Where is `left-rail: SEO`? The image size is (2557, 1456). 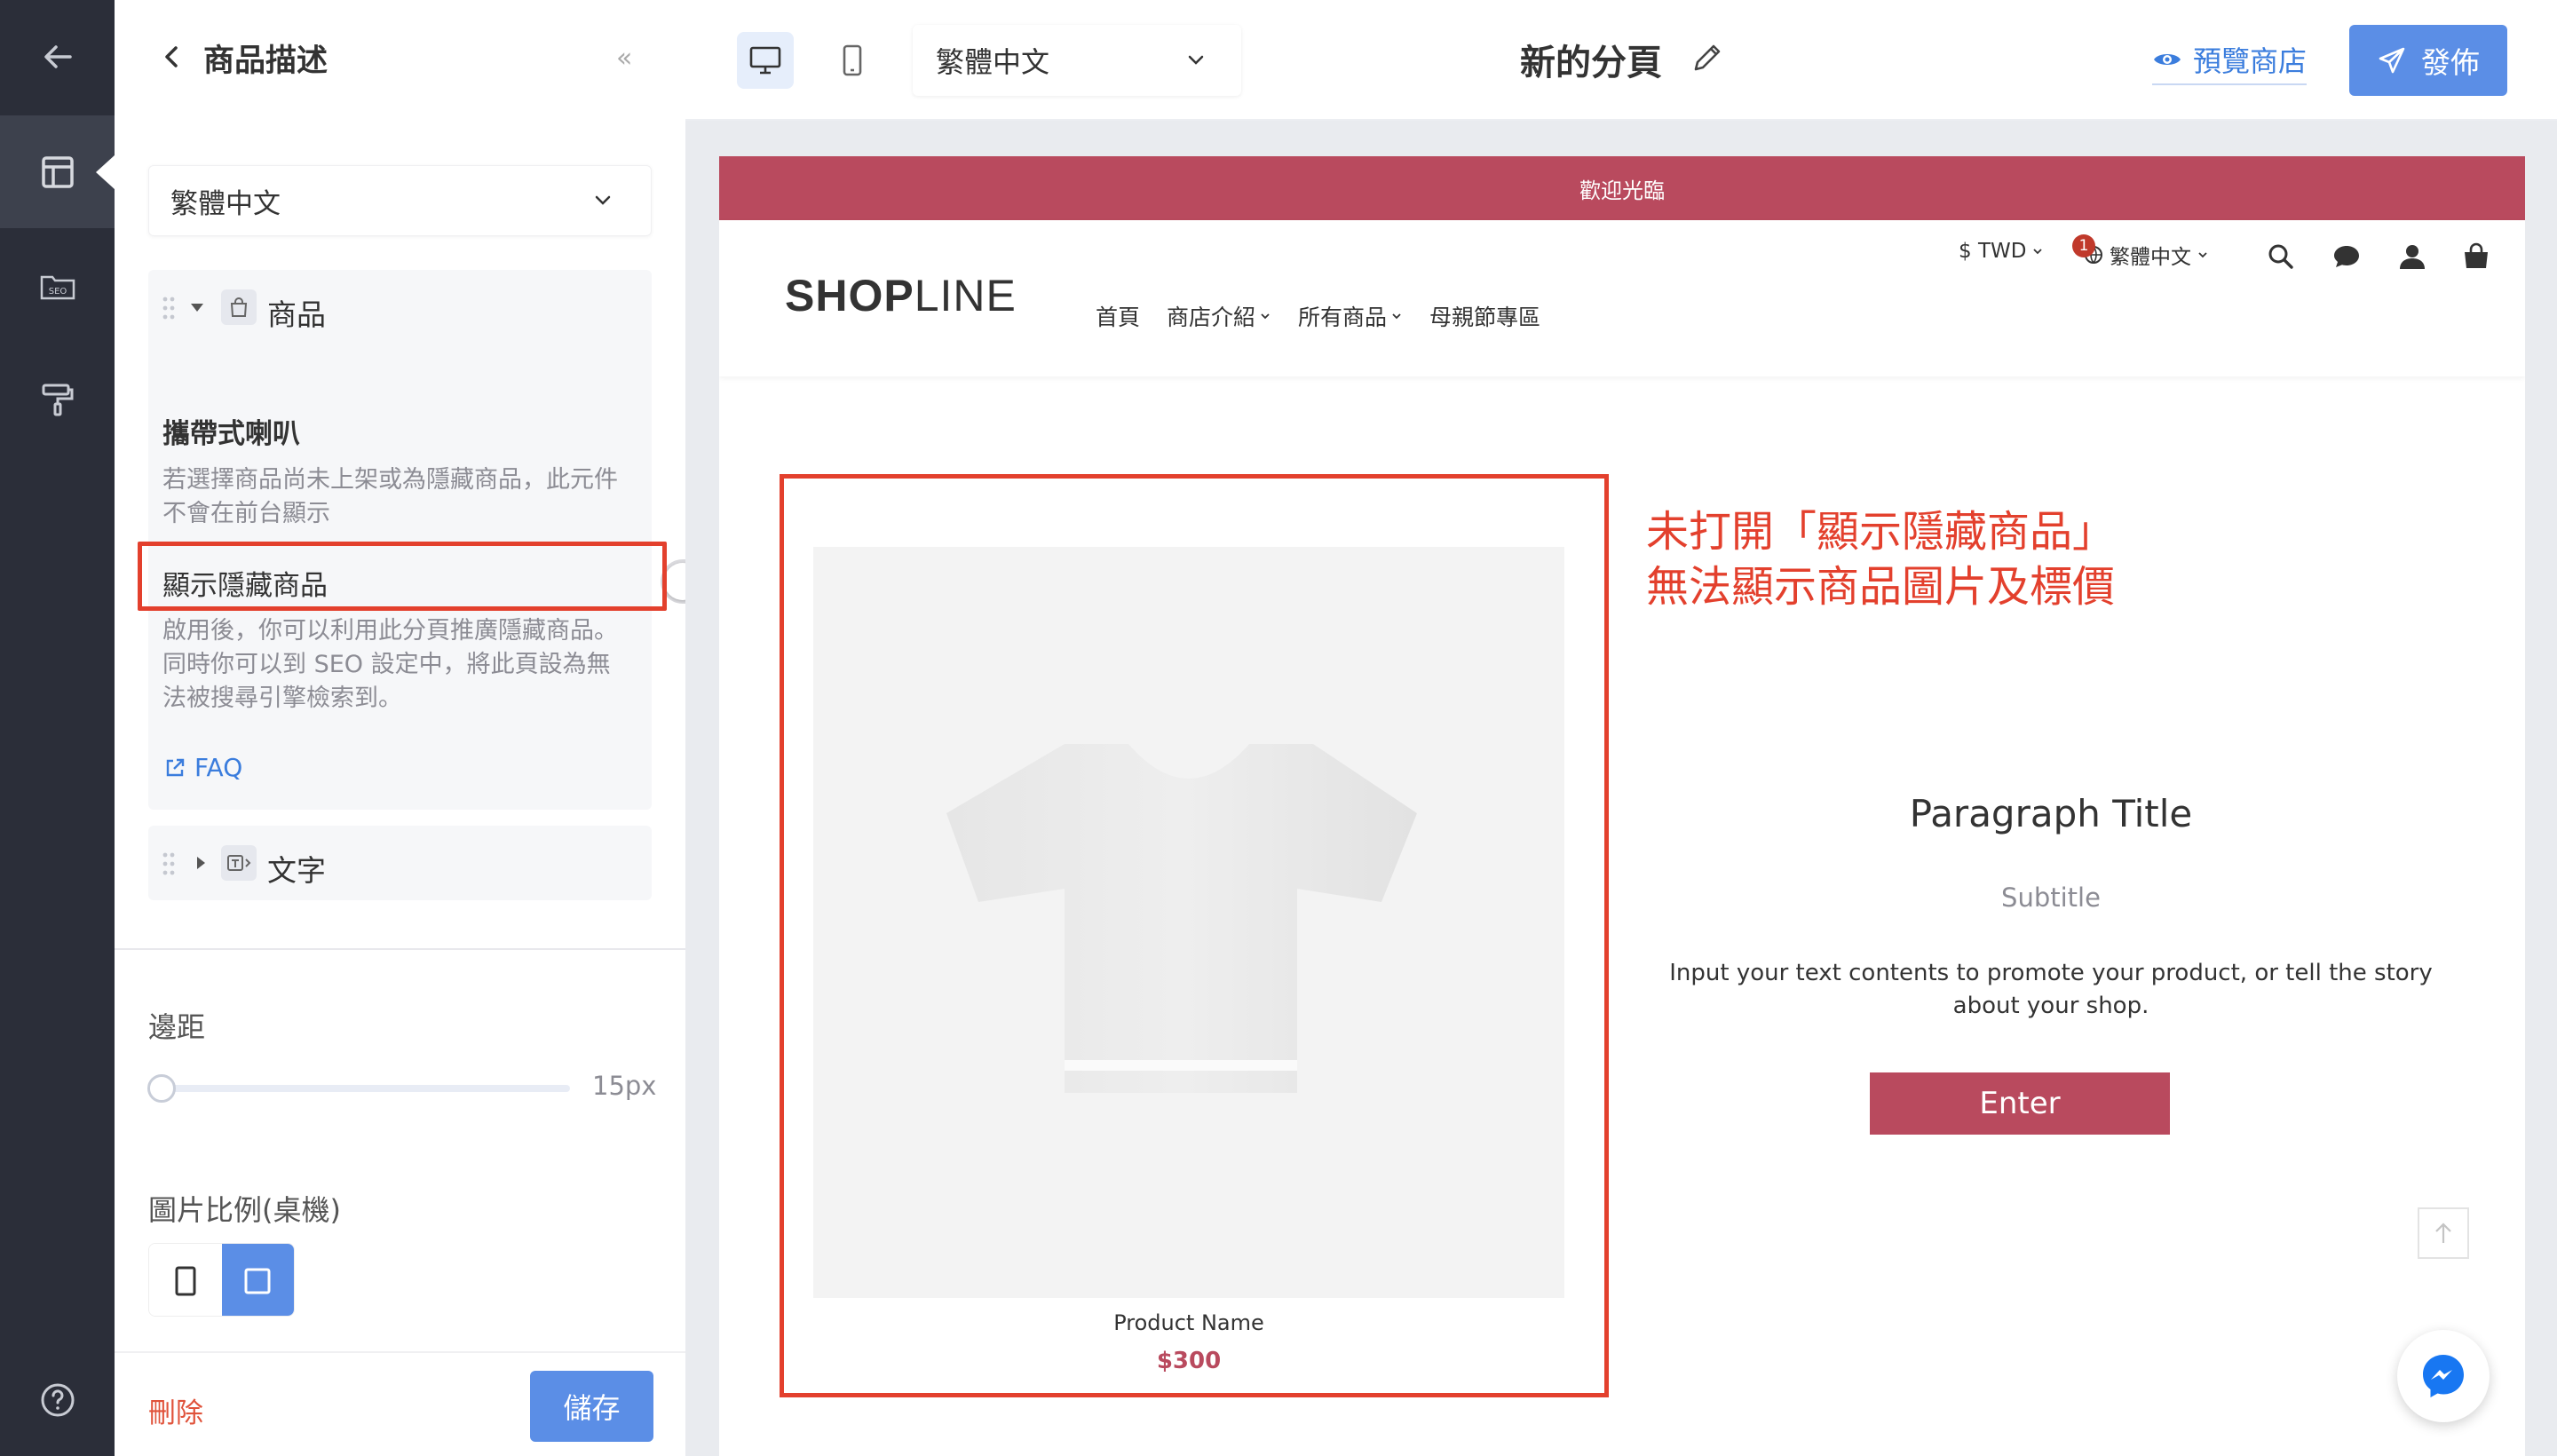 left-rail: SEO is located at coordinates (57, 728).